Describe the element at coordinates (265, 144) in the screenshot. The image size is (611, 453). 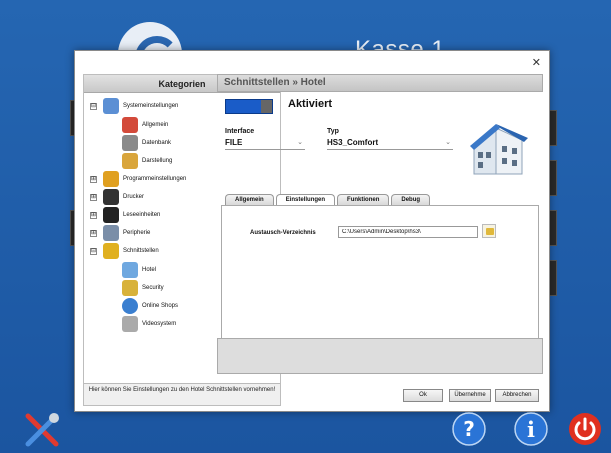
I see `interface-select: FILE ⌄` at that location.